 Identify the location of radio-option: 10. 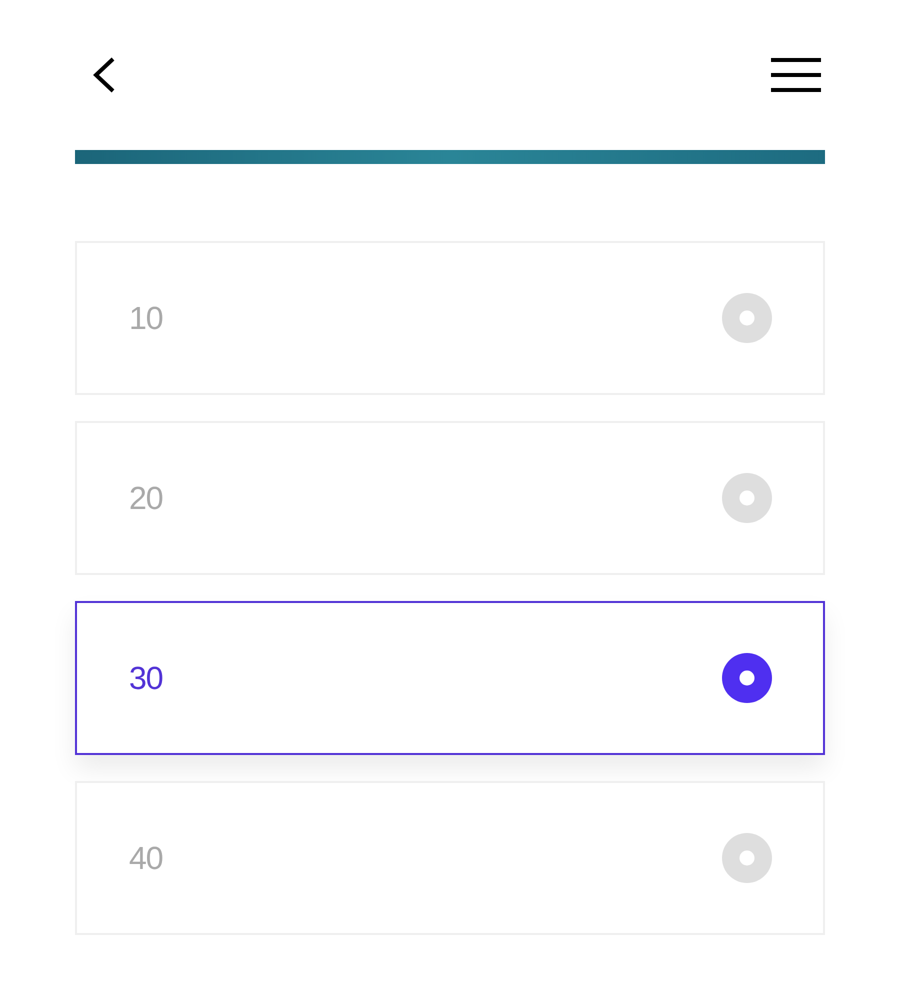
(450, 318).